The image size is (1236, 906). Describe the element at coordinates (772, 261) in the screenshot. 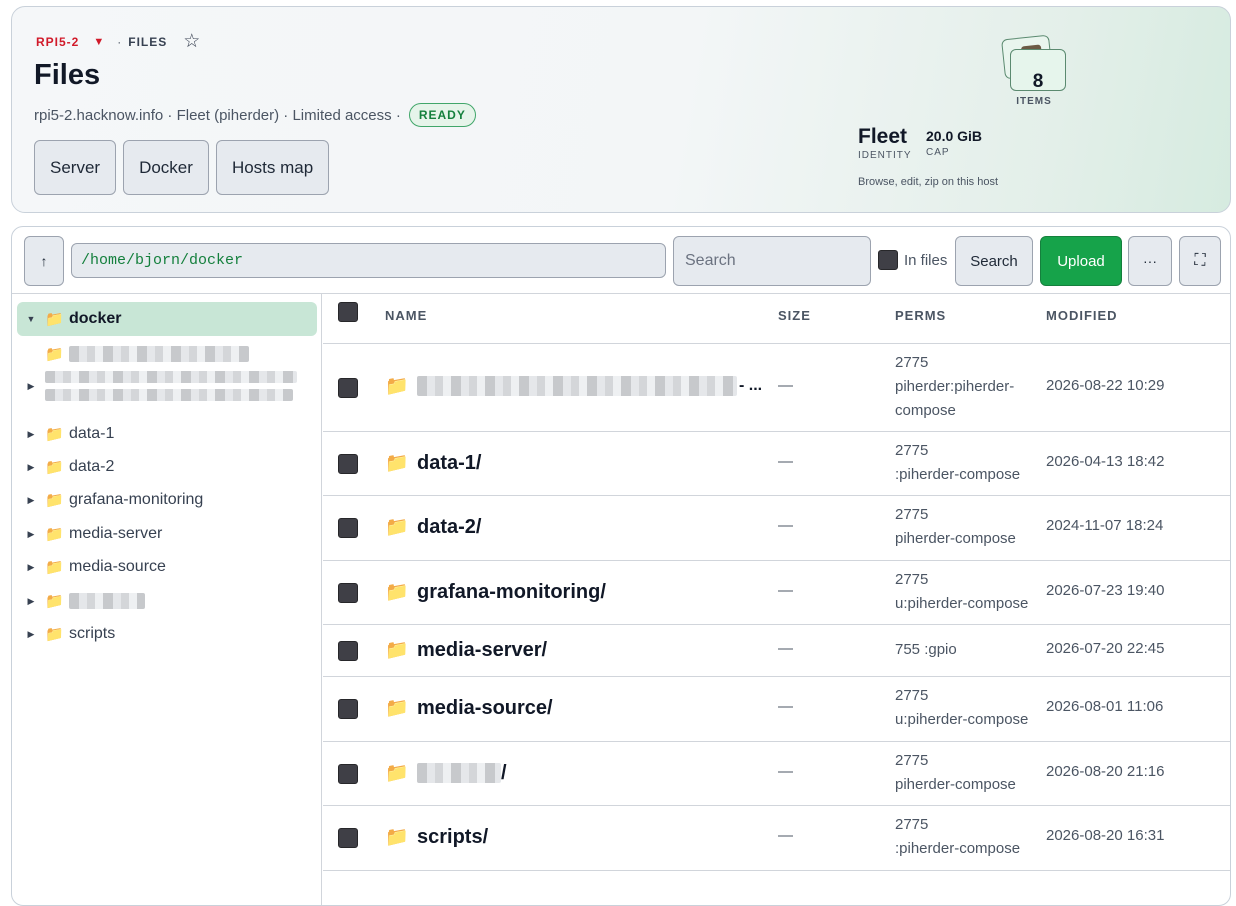

I see `search-input` at that location.